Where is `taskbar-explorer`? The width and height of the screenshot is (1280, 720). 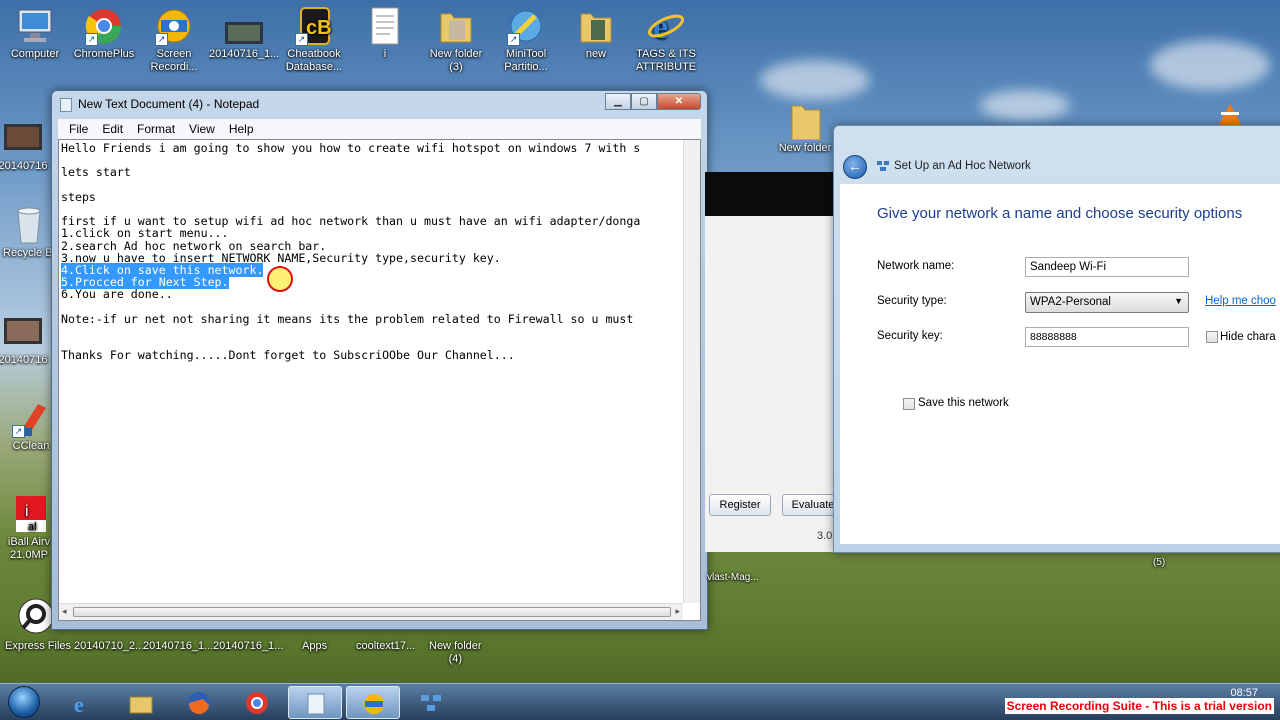
taskbar-explorer is located at coordinates (141, 702).